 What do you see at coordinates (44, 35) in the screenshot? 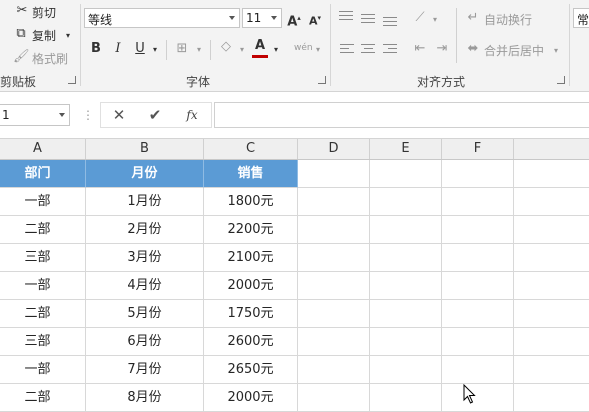
I see `copy-button: 复制` at bounding box center [44, 35].